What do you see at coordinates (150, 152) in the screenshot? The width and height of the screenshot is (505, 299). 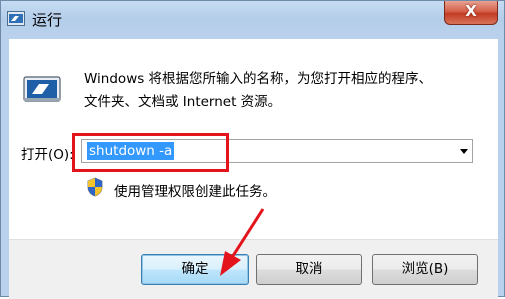 I see `highlight-box` at bounding box center [150, 152].